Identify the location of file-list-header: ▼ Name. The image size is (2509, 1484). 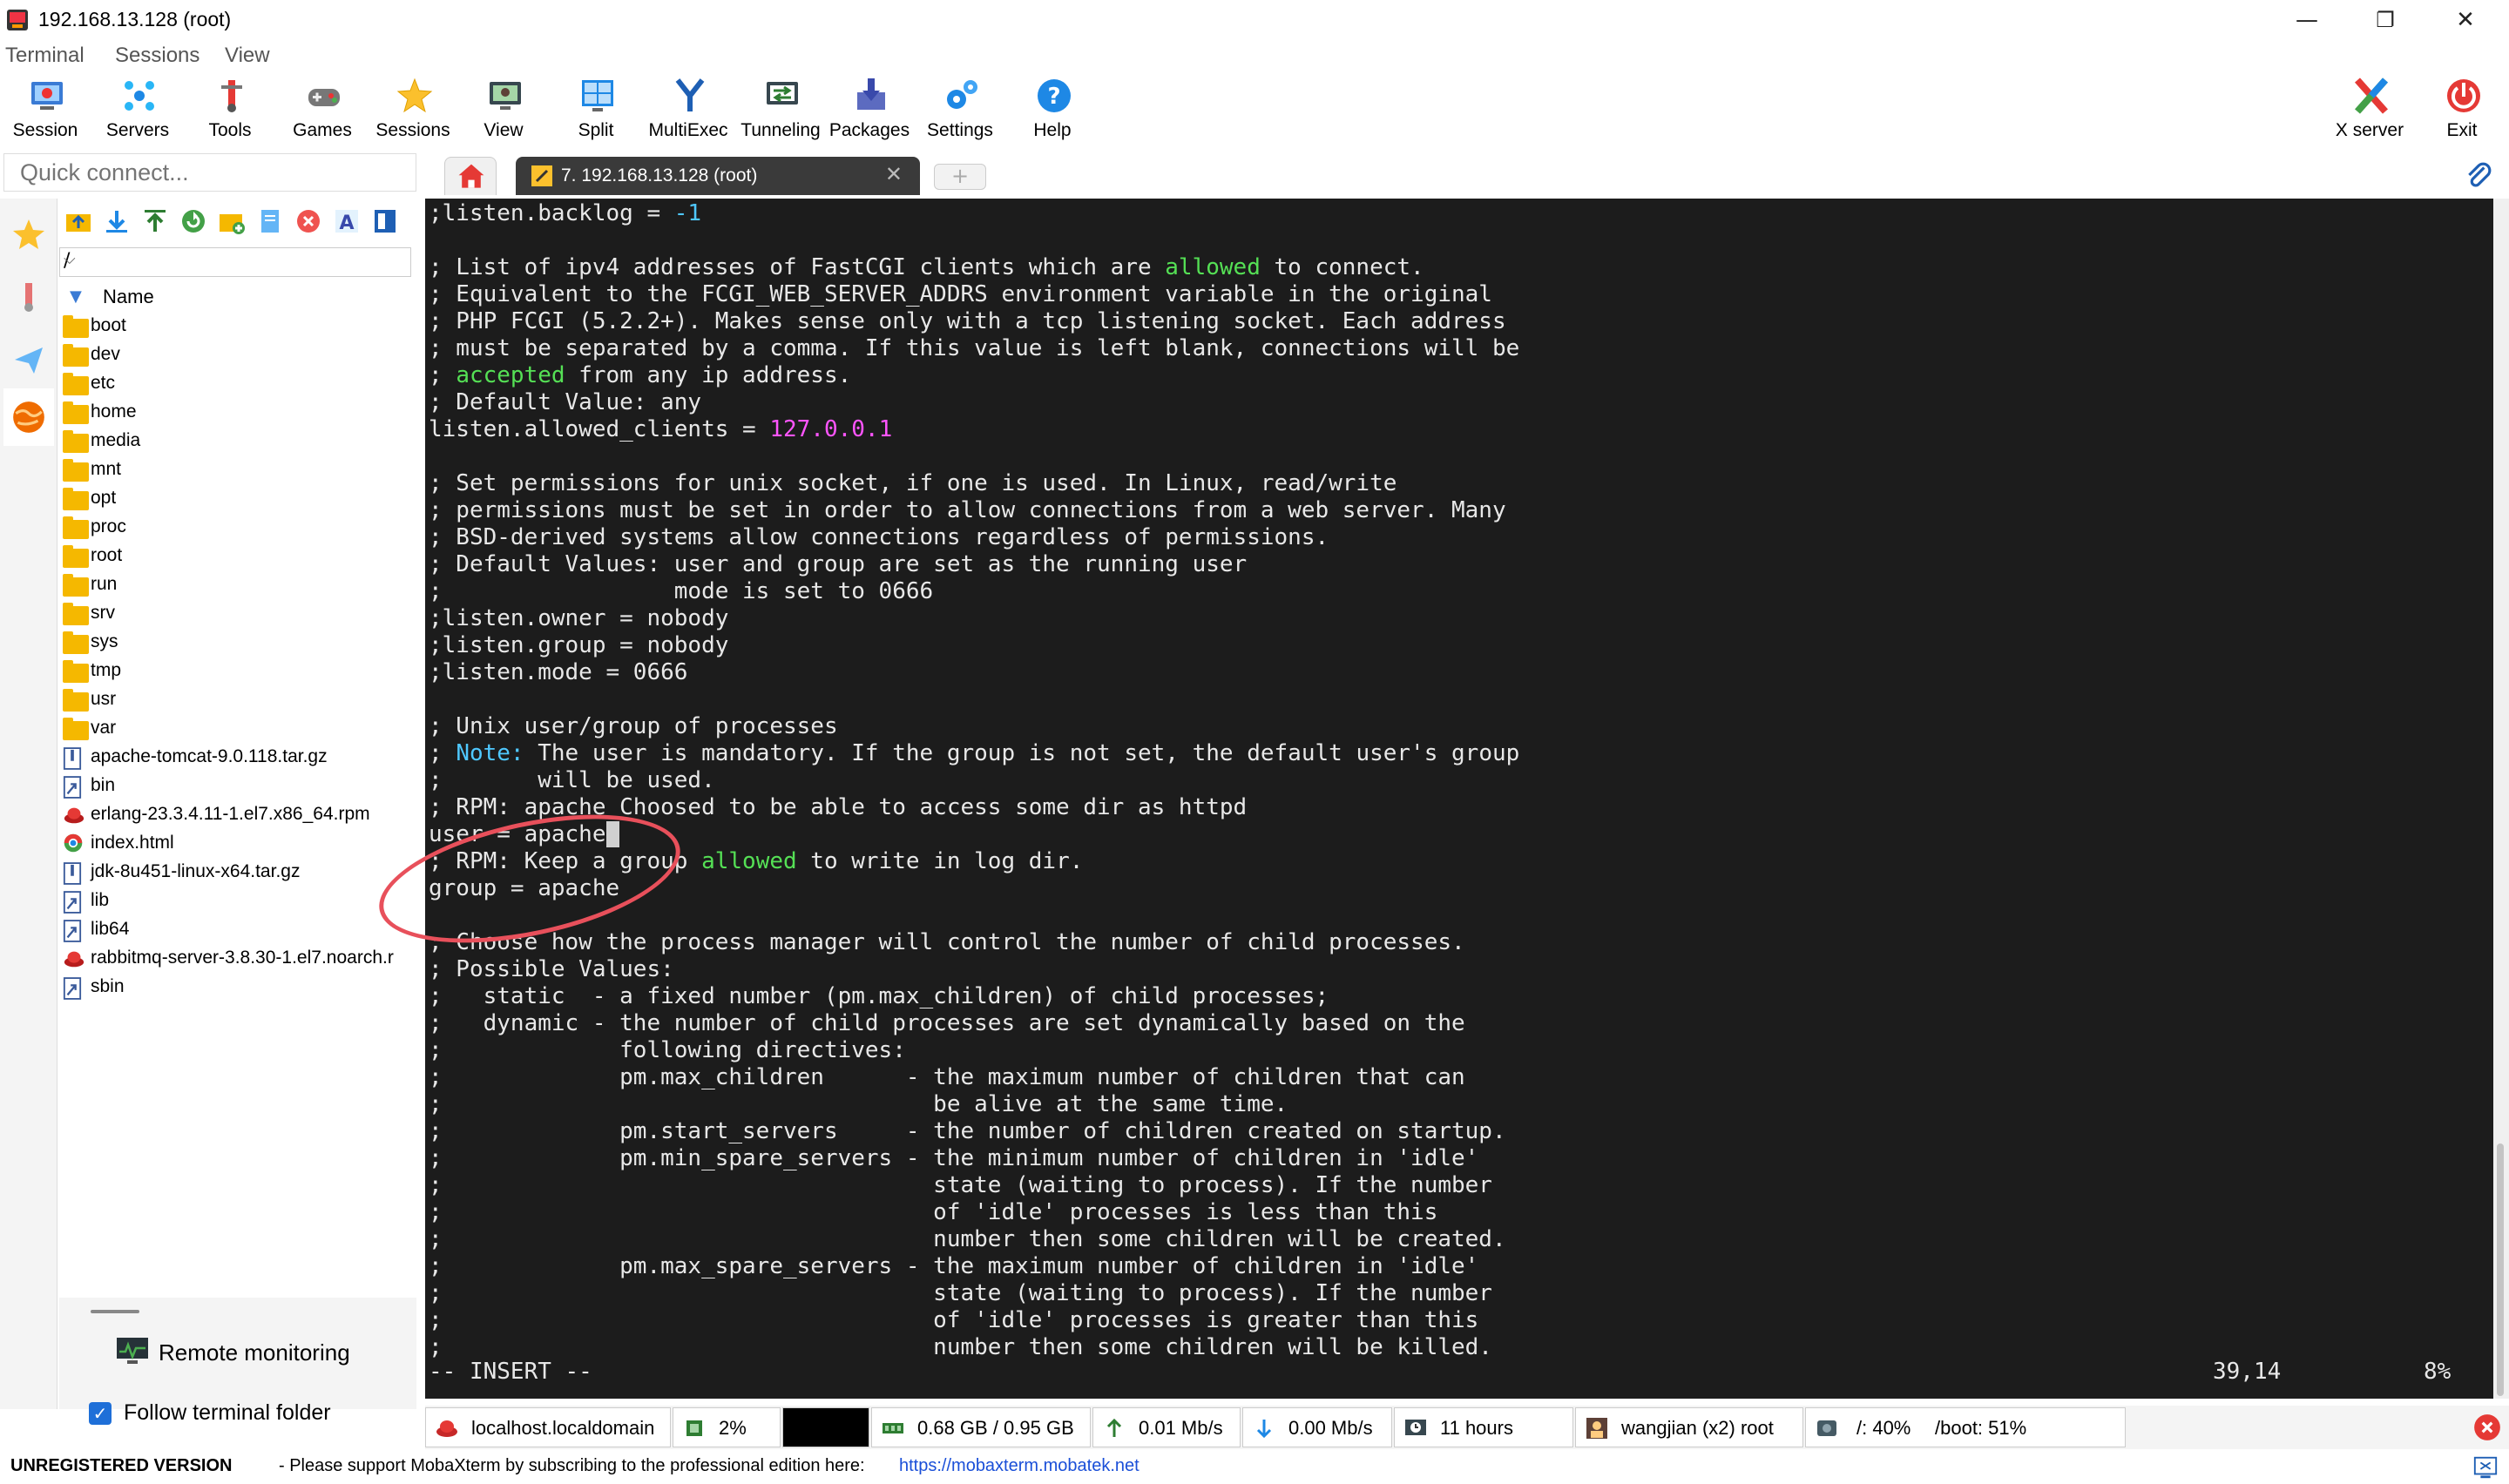
(235, 297).